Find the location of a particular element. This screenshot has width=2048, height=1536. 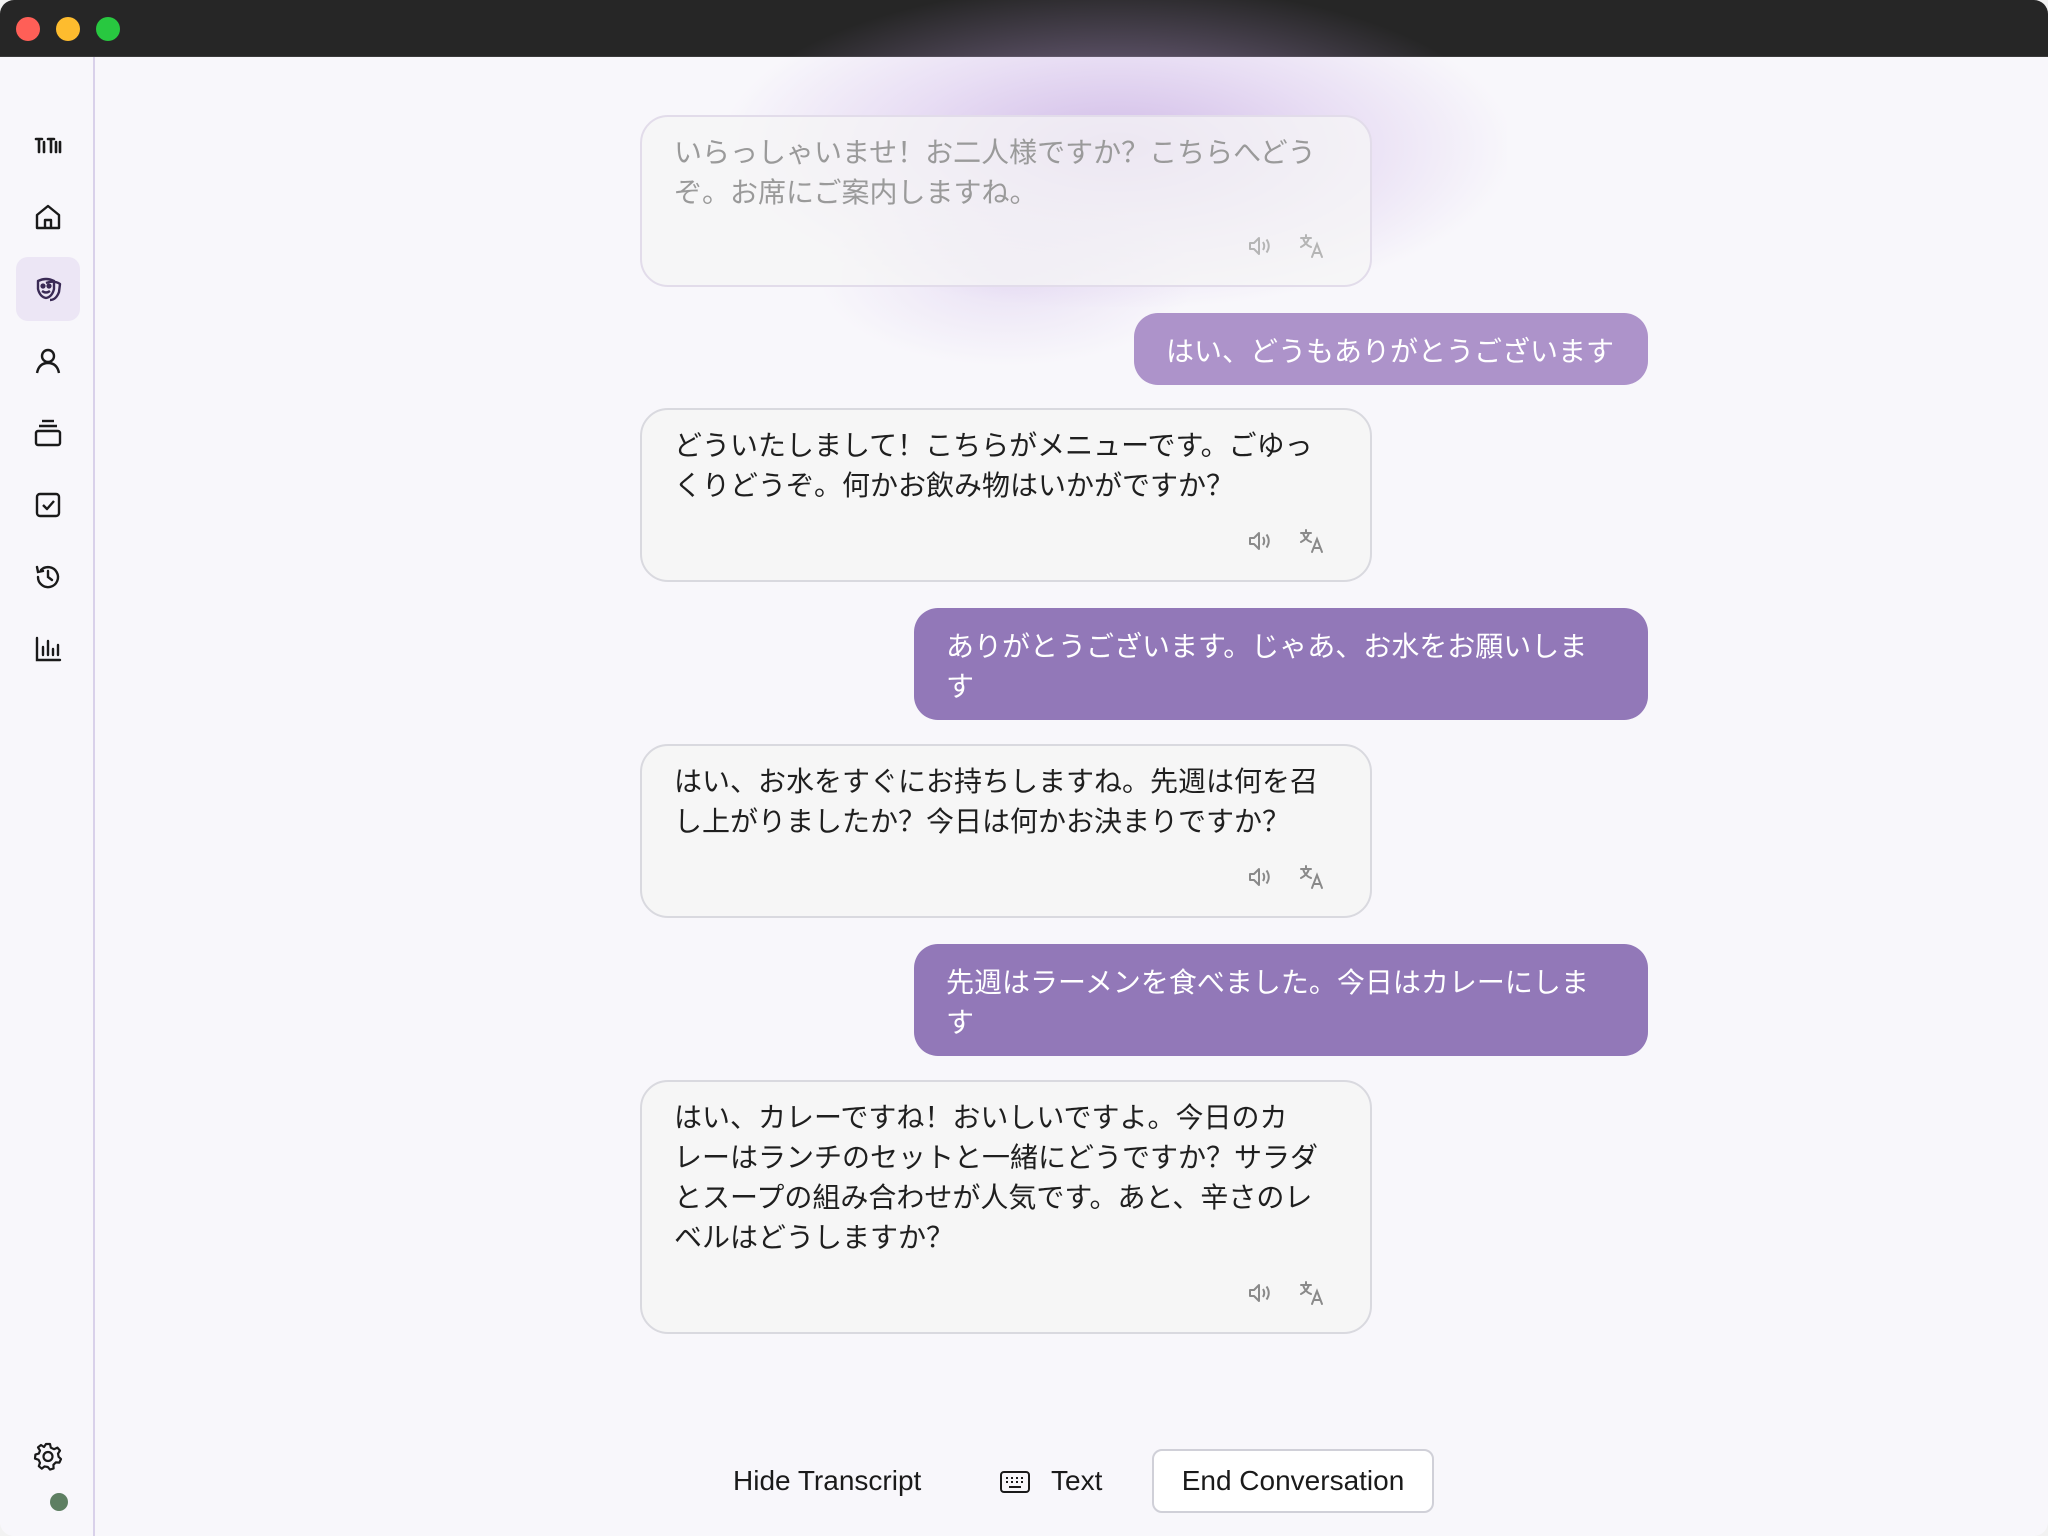

stack-icon is located at coordinates (48, 433).